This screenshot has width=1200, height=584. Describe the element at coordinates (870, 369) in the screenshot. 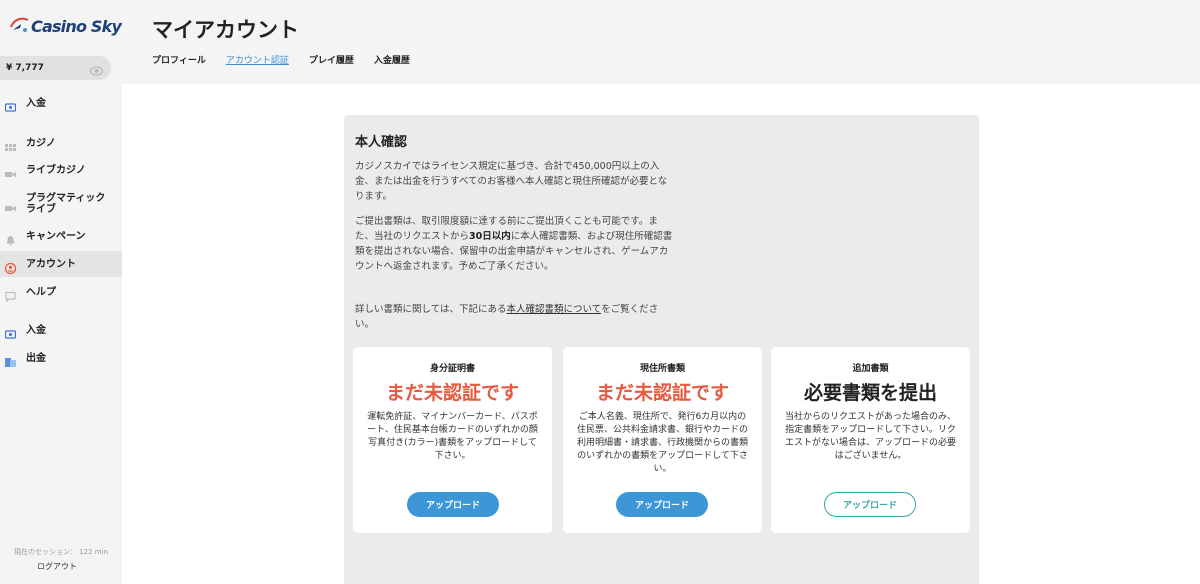

I see `card-label: 追加書類` at that location.